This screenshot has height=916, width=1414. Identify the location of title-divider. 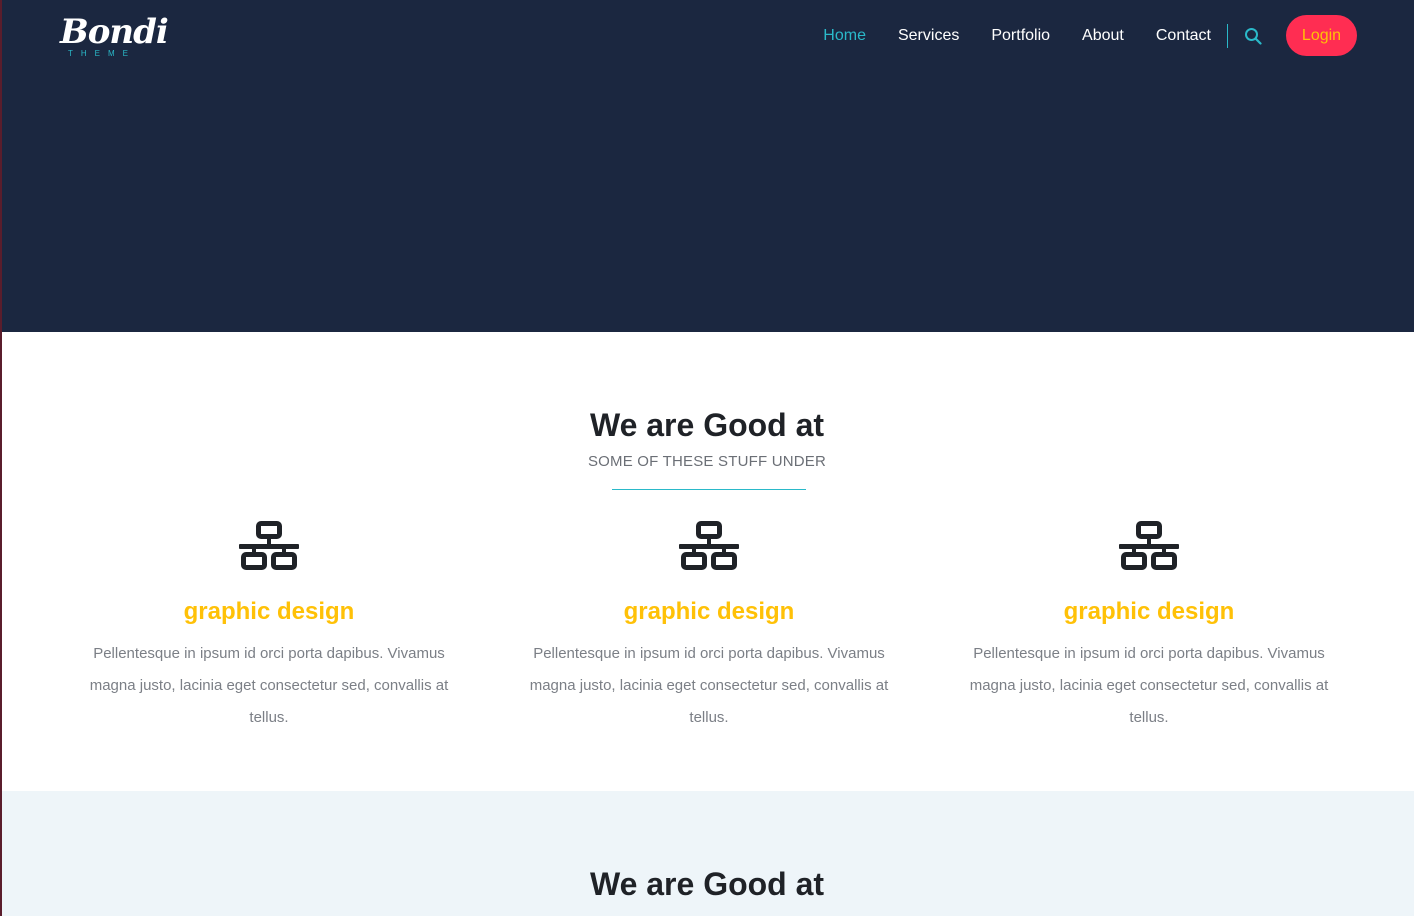
(709, 489).